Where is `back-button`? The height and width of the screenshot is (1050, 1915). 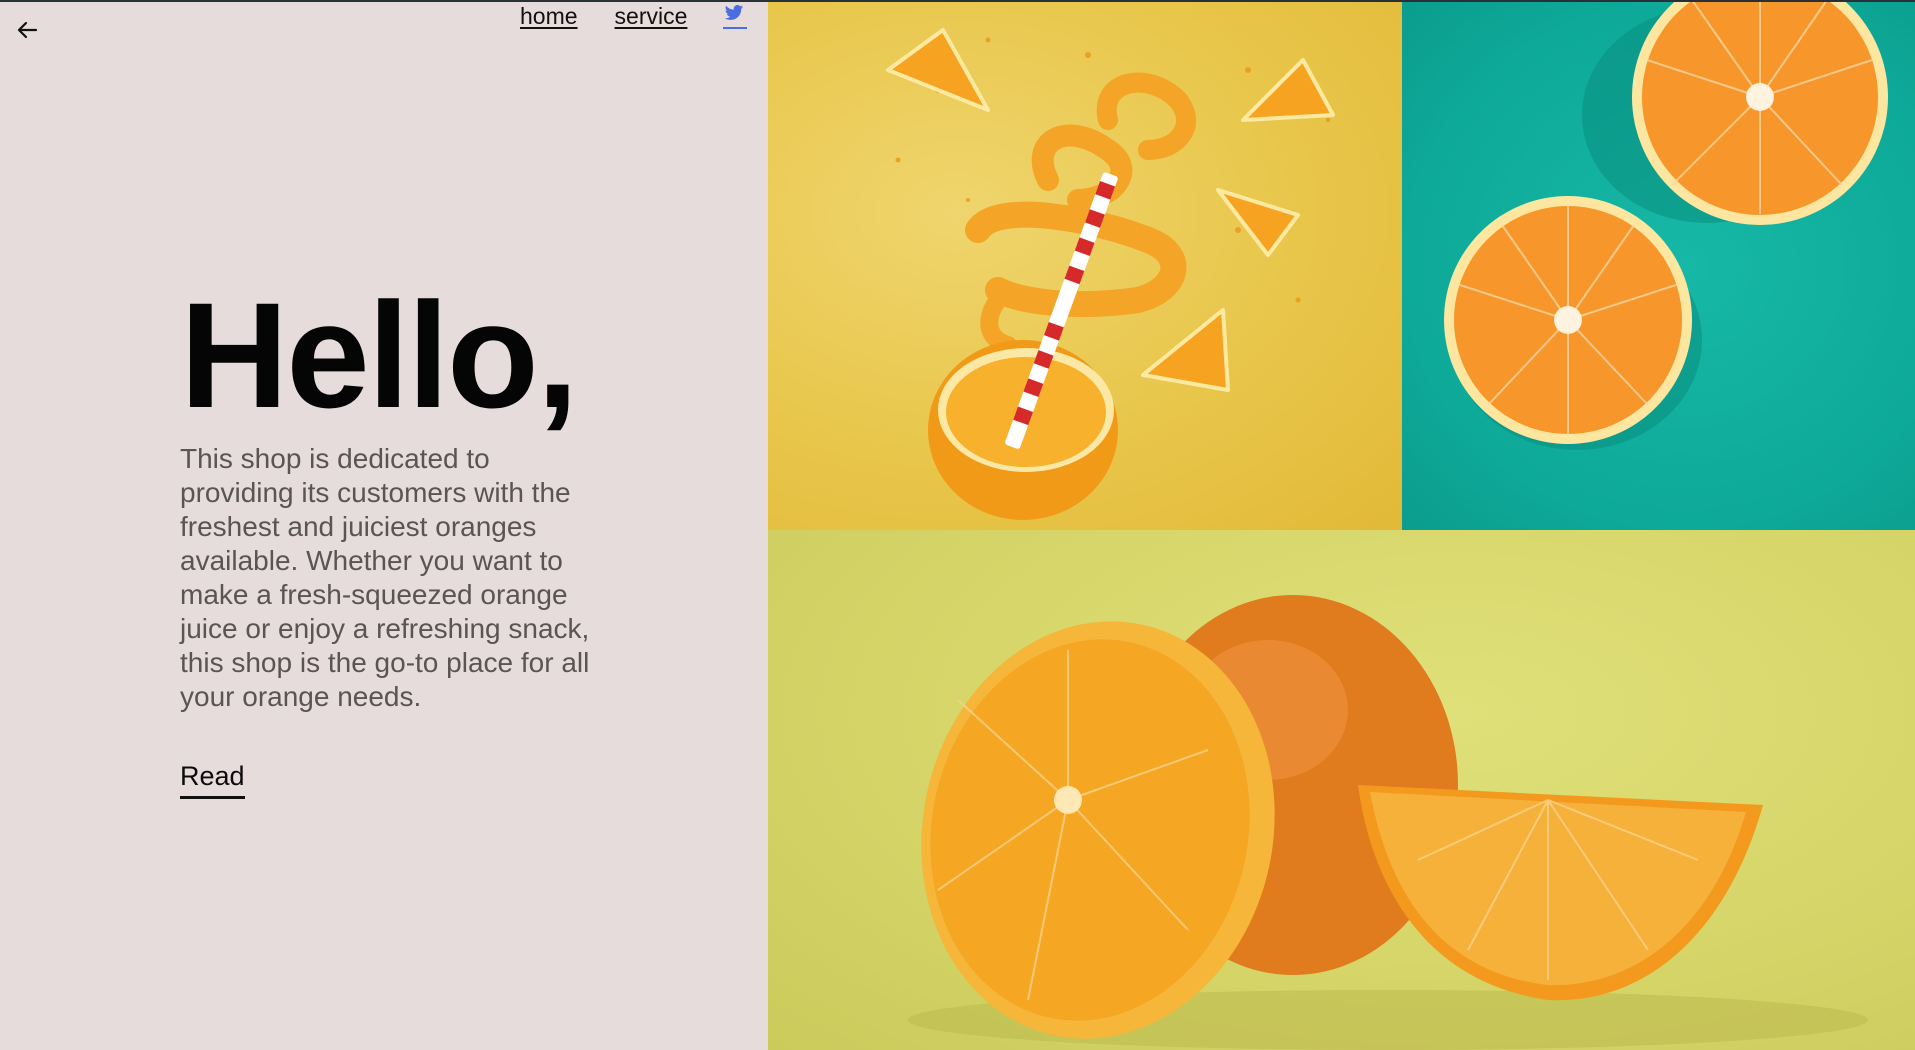 back-button is located at coordinates (28, 30).